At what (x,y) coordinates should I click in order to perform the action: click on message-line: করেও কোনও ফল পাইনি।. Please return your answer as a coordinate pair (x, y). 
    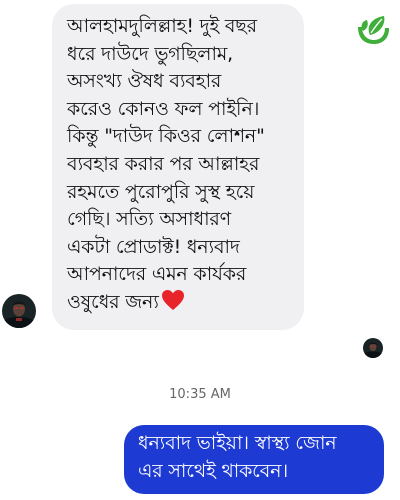
    Looking at the image, I should click on (163, 108).